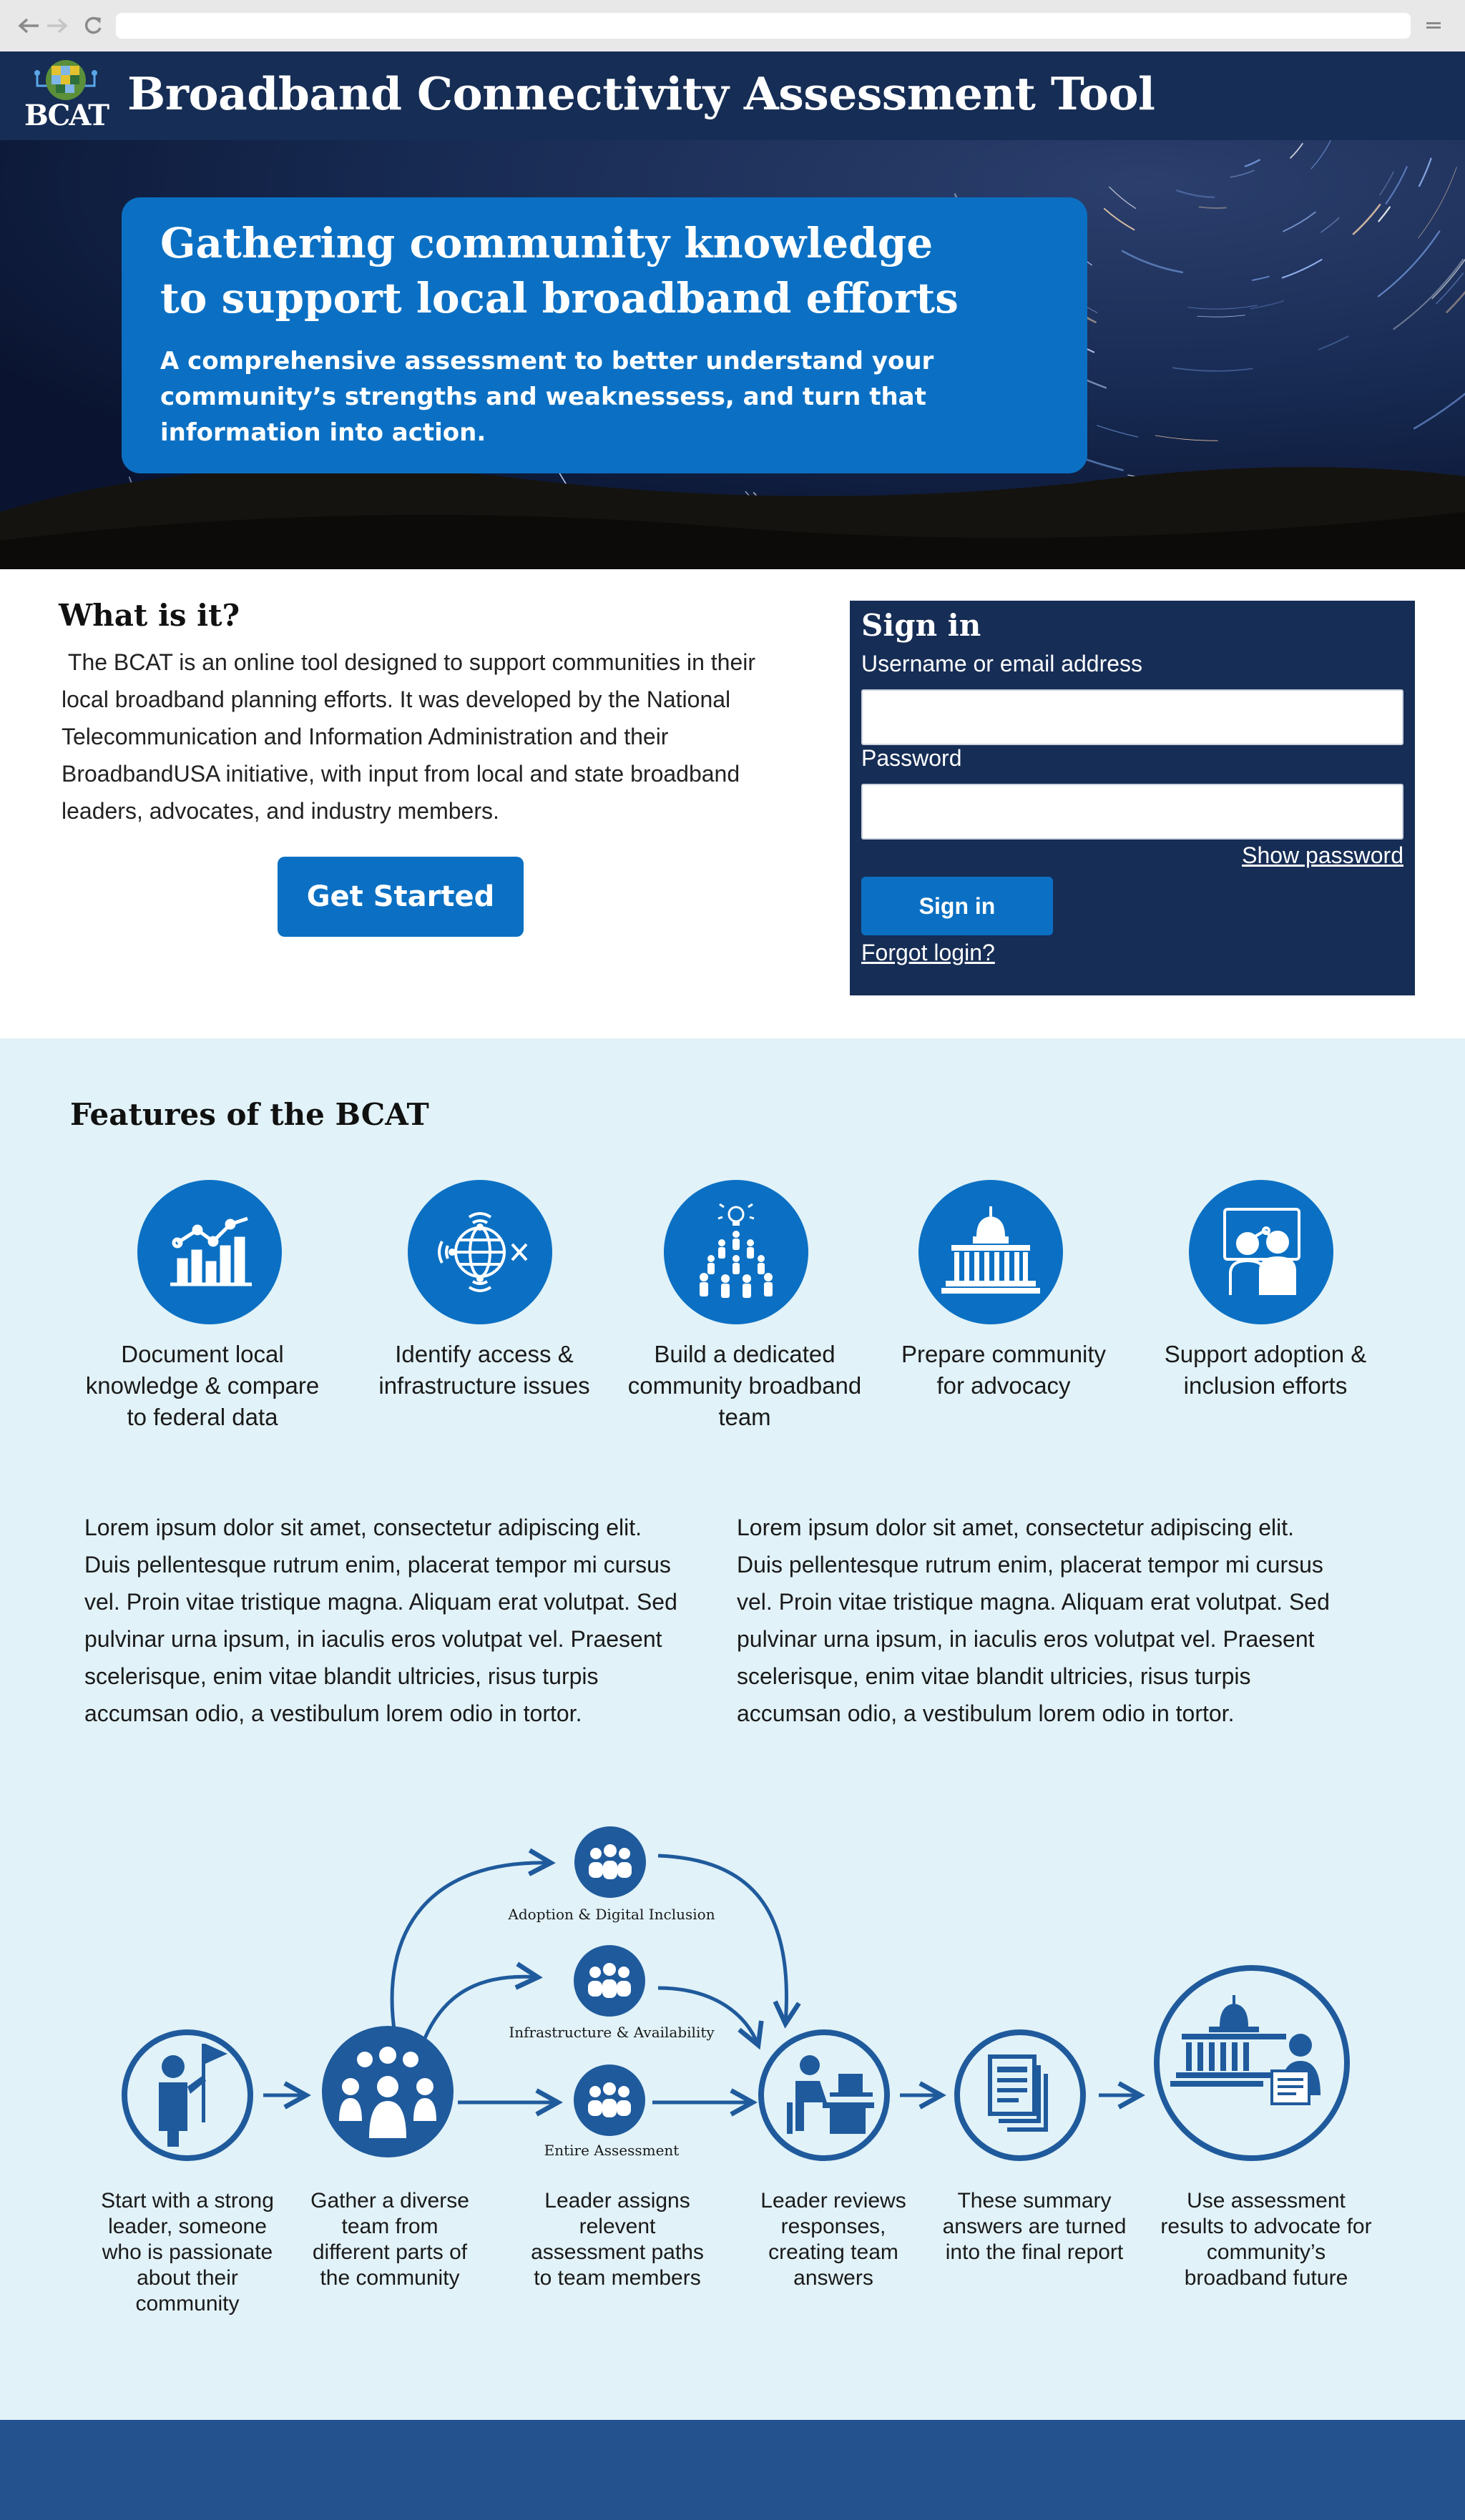 This screenshot has height=2520, width=1465. What do you see at coordinates (611, 1914) in the screenshot?
I see `path-label-adoption: Adoption & Digital Inclusion` at bounding box center [611, 1914].